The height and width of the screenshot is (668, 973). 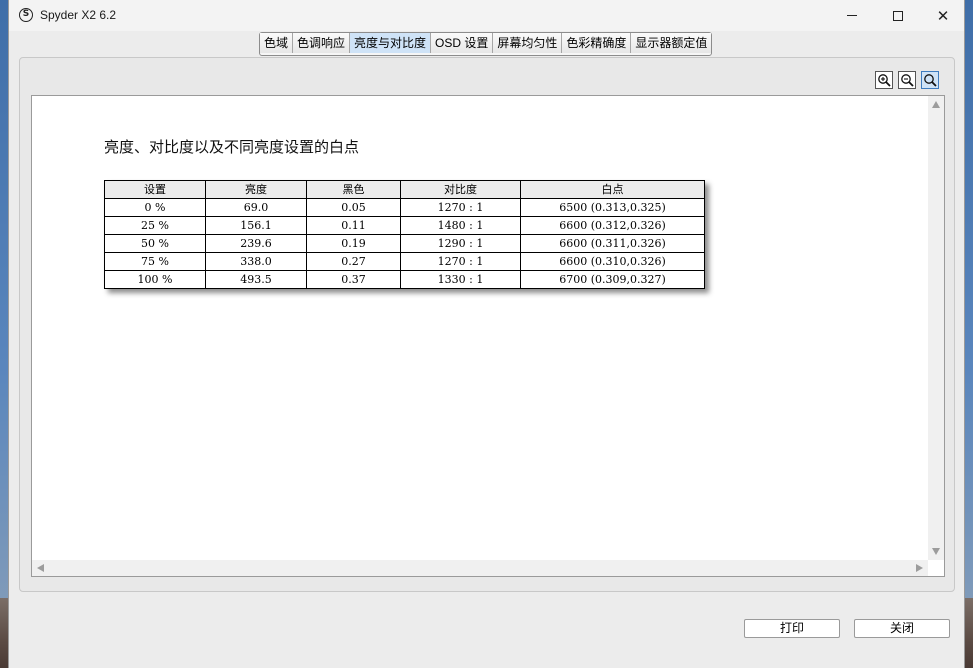 What do you see at coordinates (612, 279) in the screenshot?
I see `table-cell: 6700 (0.309,0.327)` at bounding box center [612, 279].